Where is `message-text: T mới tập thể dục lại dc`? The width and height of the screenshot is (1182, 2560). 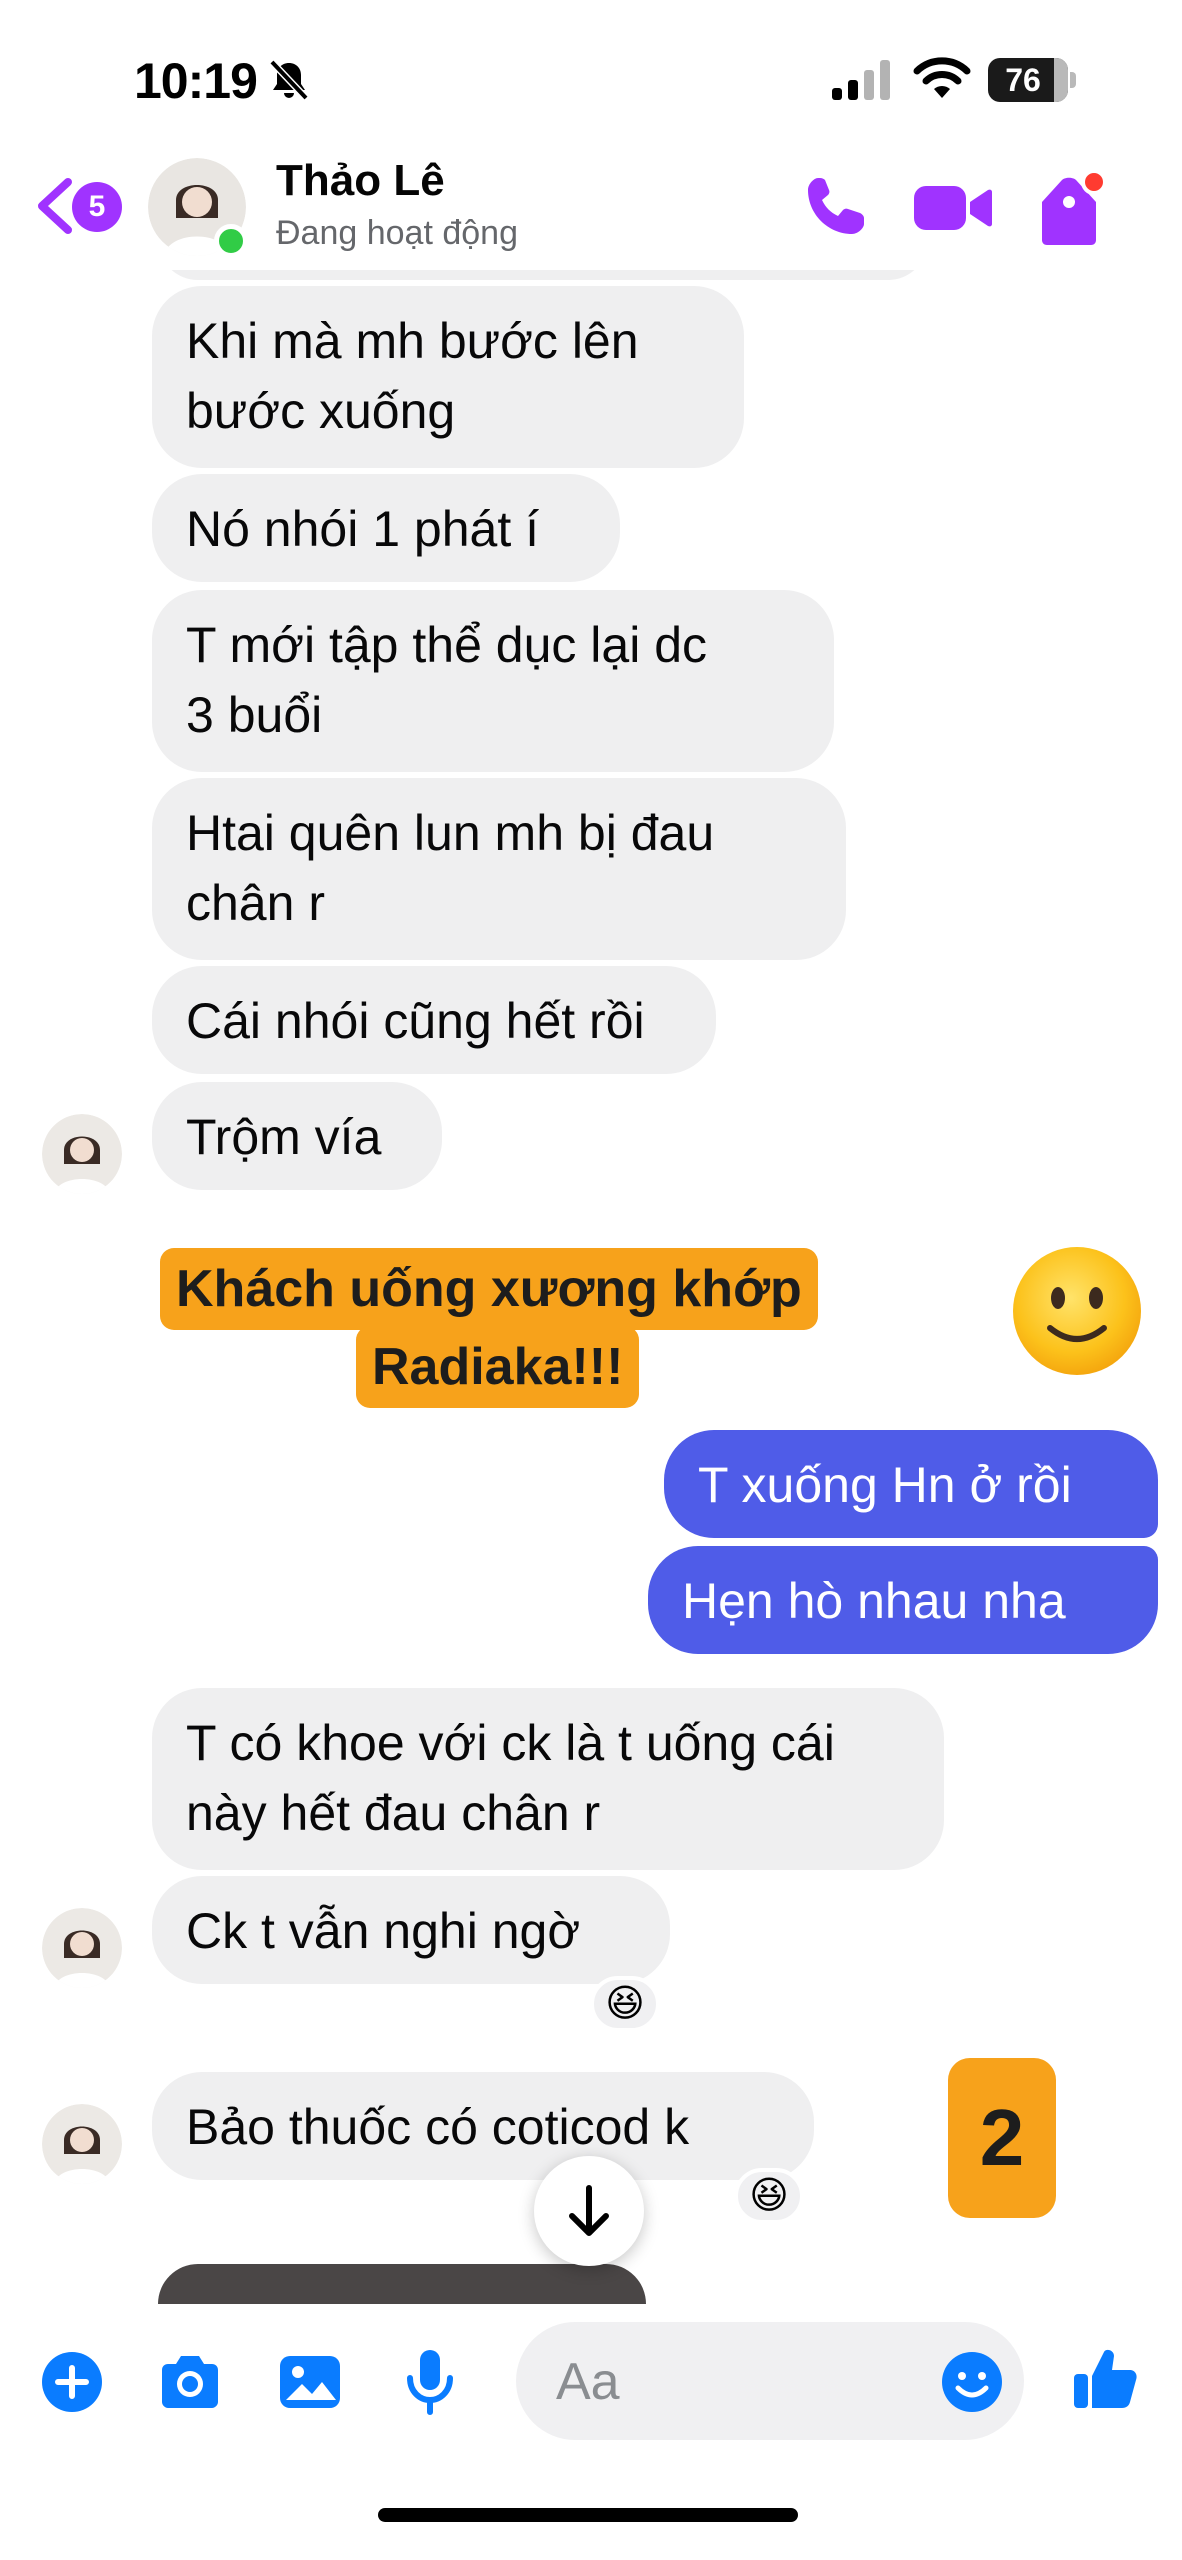 message-text: T mới tập thể dục lại dc is located at coordinates (446, 645).